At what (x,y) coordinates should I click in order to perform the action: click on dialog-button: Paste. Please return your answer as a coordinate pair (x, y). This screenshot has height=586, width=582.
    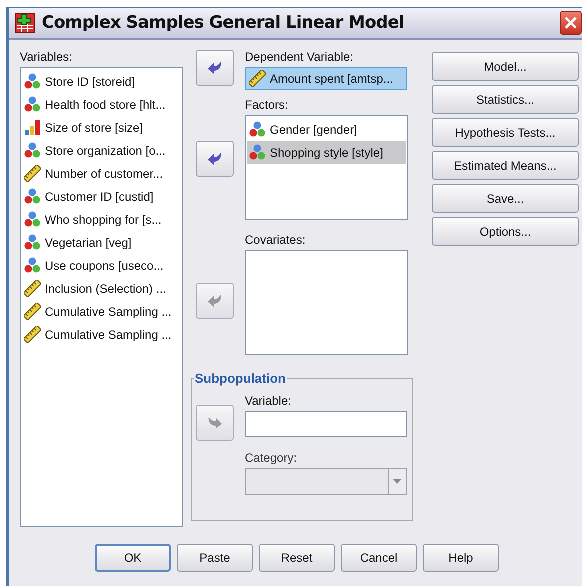
    Looking at the image, I should click on (215, 558).